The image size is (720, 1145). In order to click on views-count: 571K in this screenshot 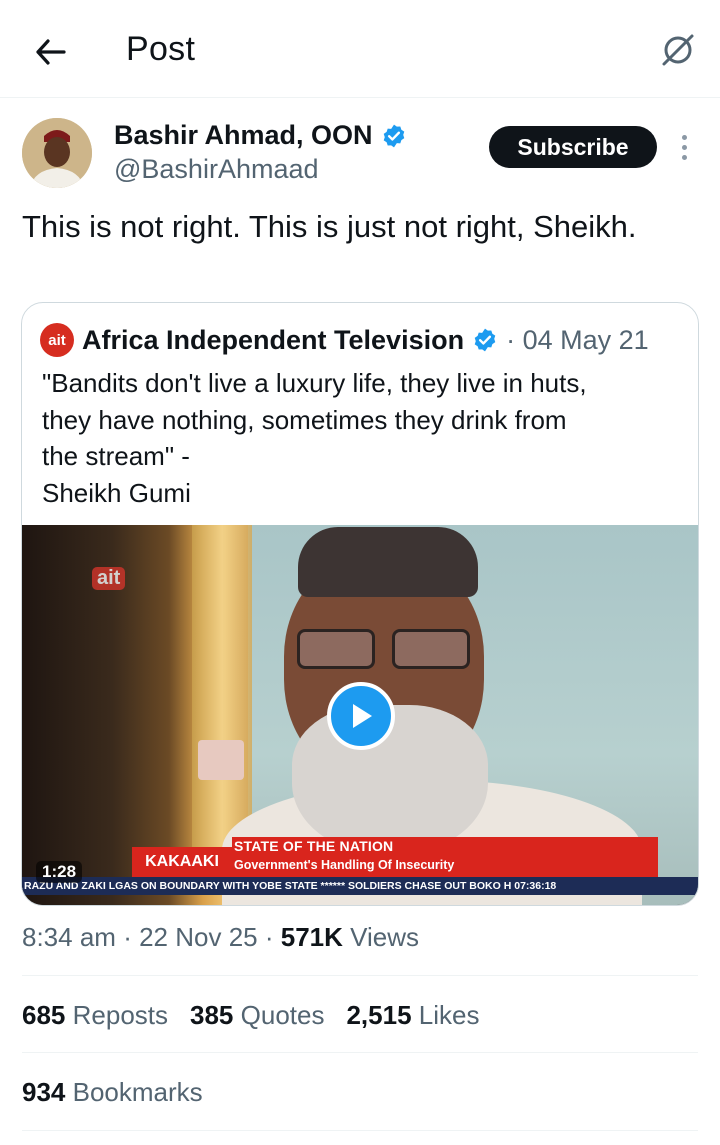, I will do `click(311, 937)`.